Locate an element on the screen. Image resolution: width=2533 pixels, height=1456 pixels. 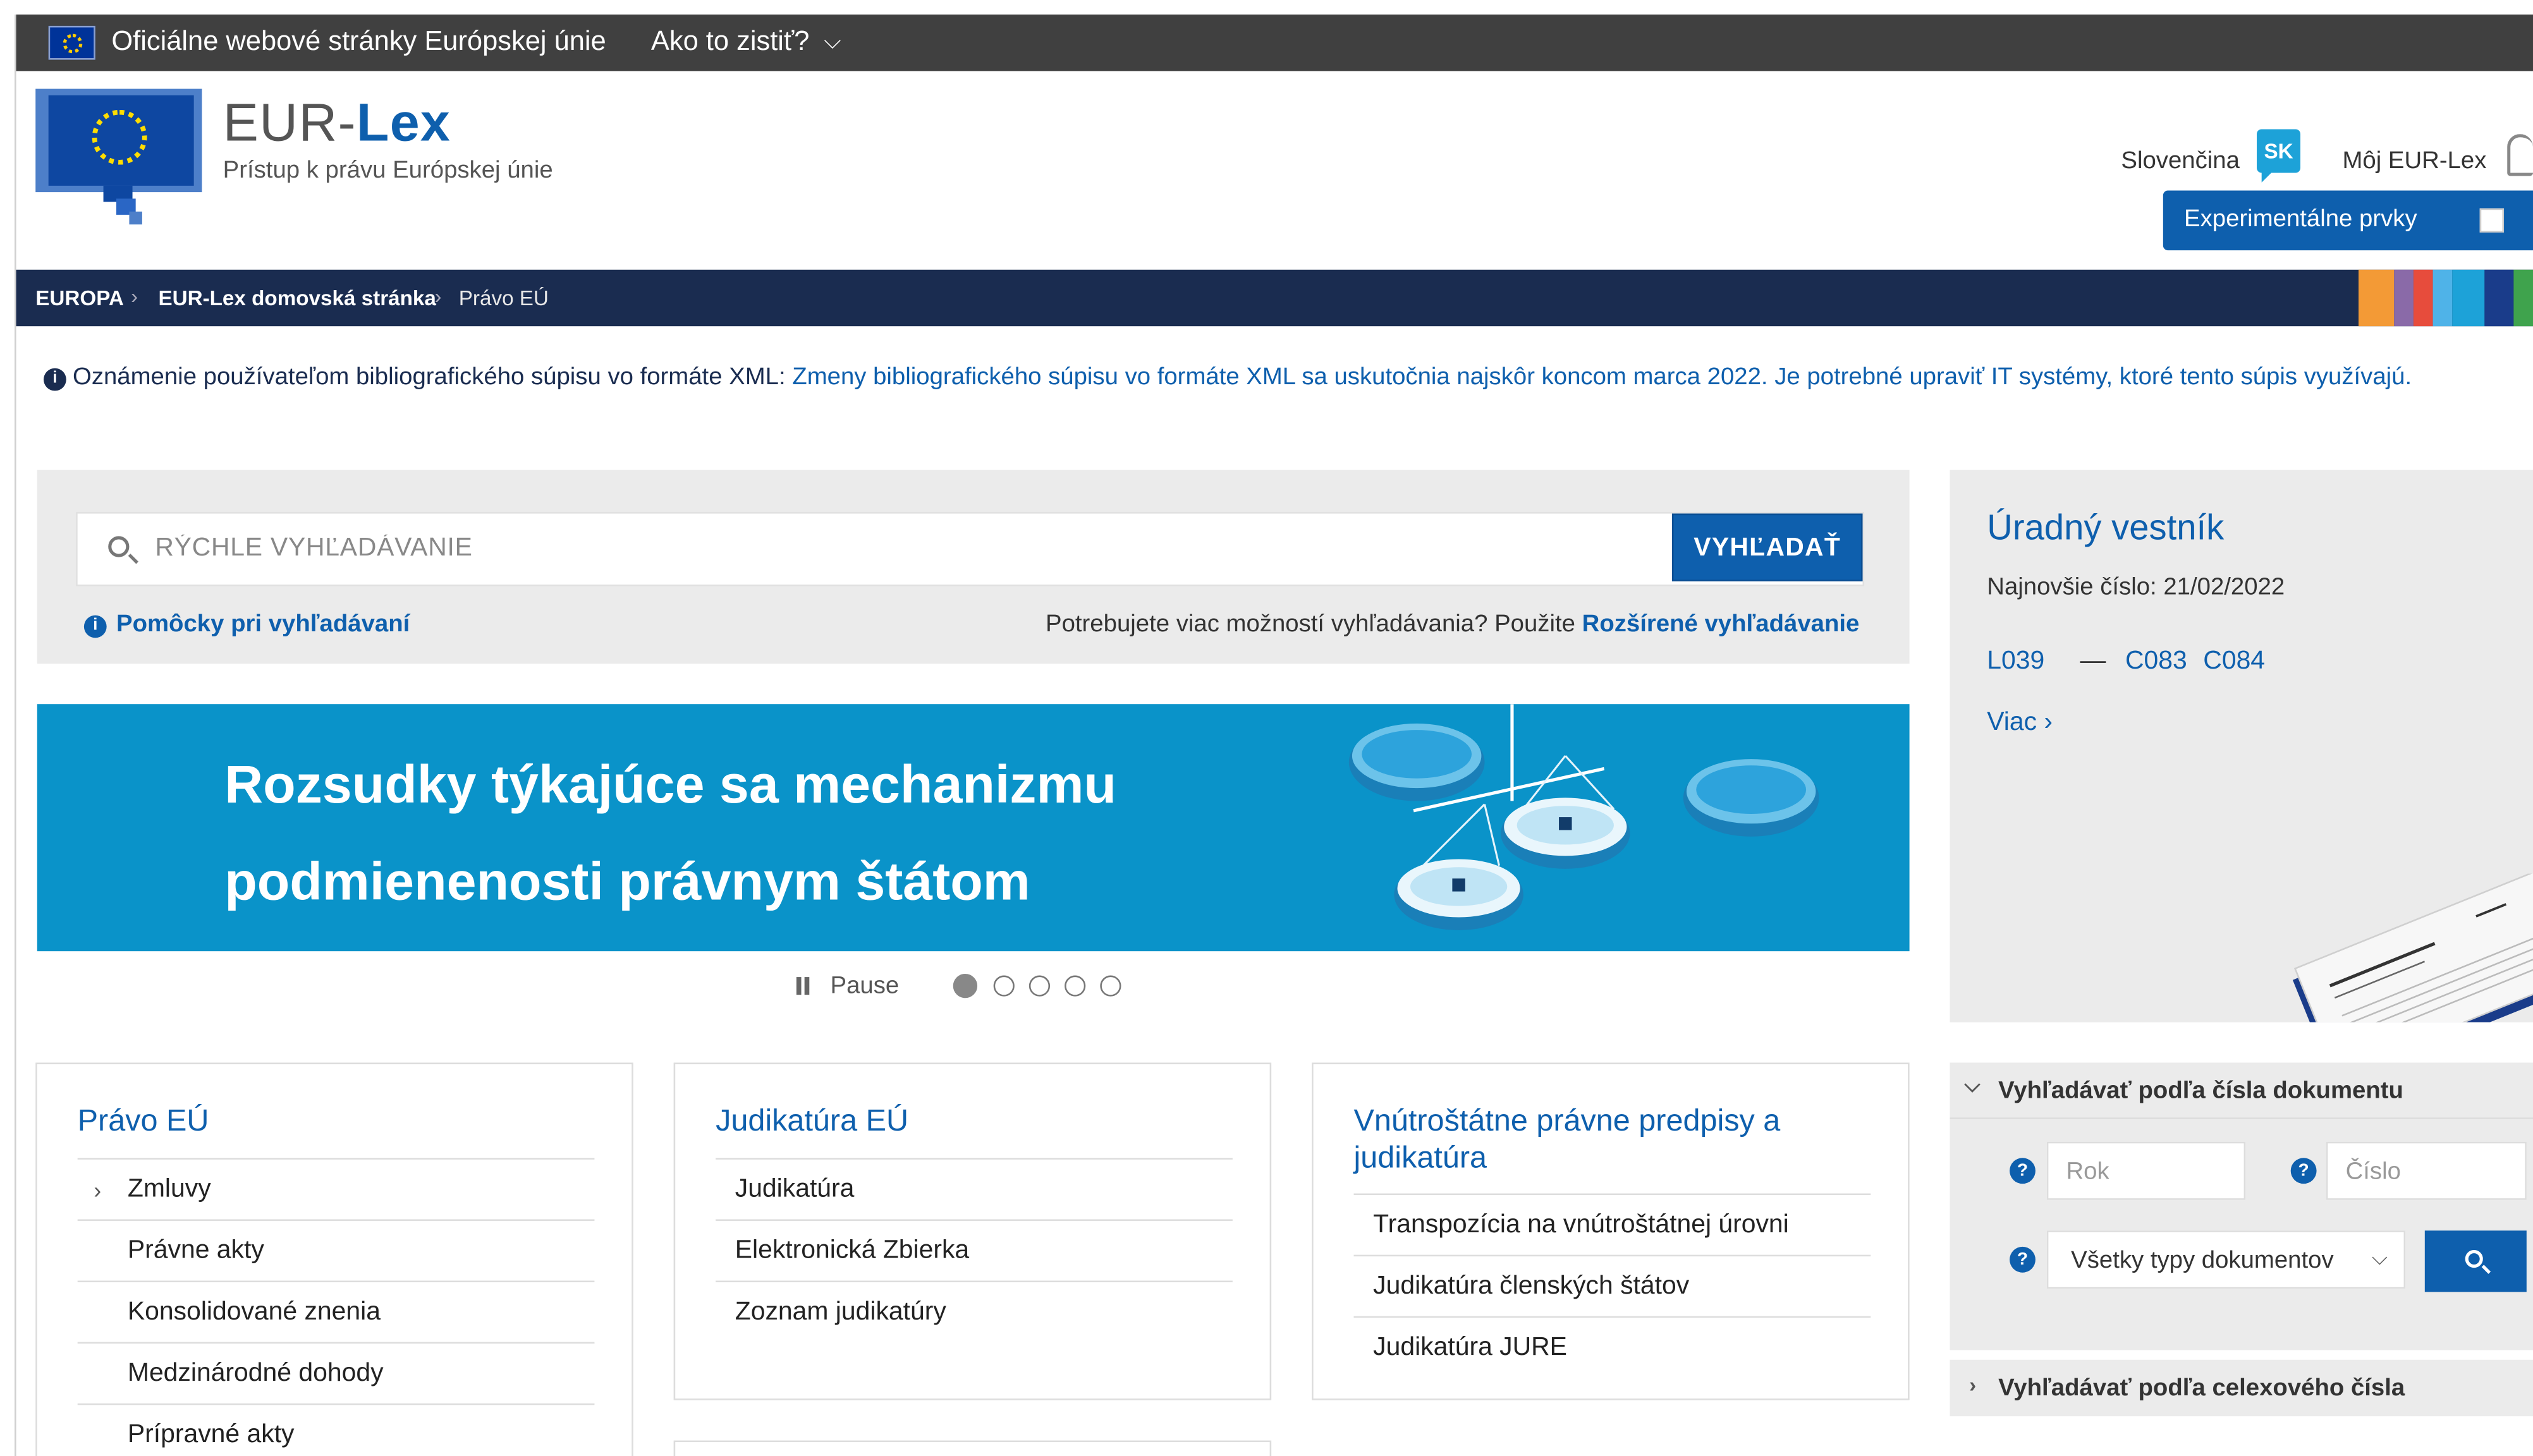
doc-number-search-header: ⌵ Vyhľadávať podľa čísla dokumentu is located at coordinates (2241, 1091).